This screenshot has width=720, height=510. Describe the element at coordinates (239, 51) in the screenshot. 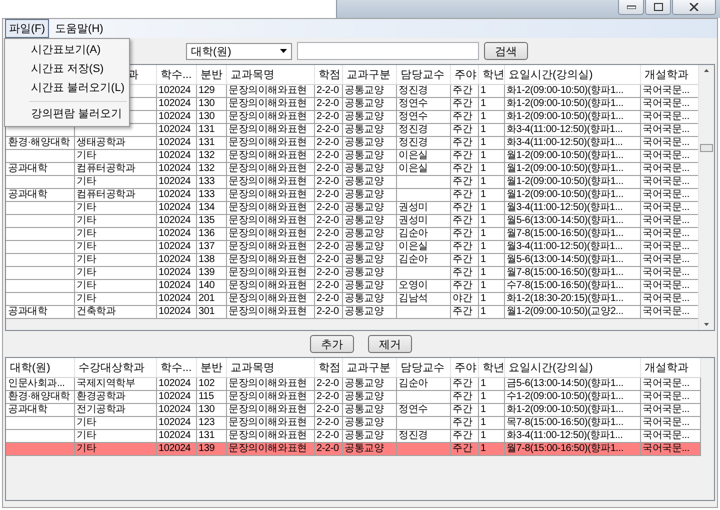

I see `college-dropdown: 대학(원)` at that location.